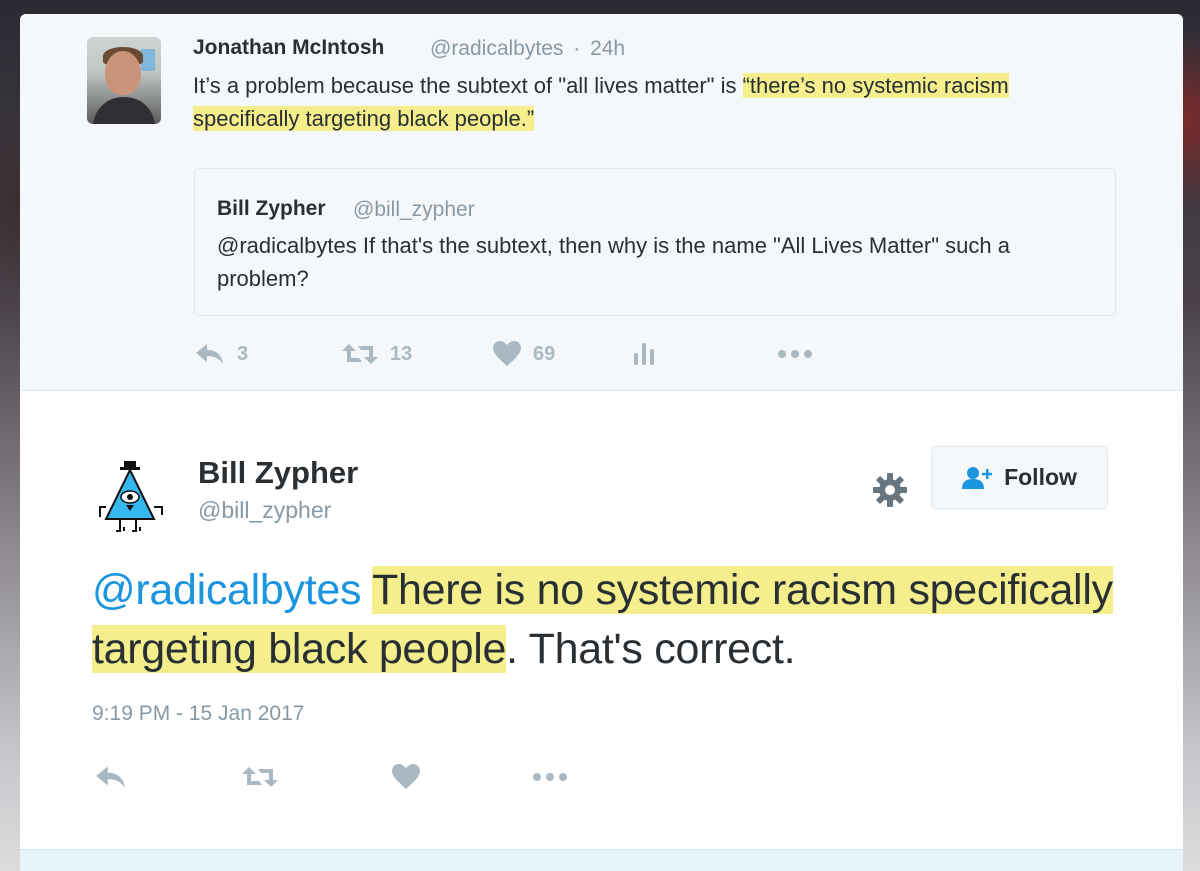 The image size is (1200, 871). I want to click on avatar-body, so click(124, 110).